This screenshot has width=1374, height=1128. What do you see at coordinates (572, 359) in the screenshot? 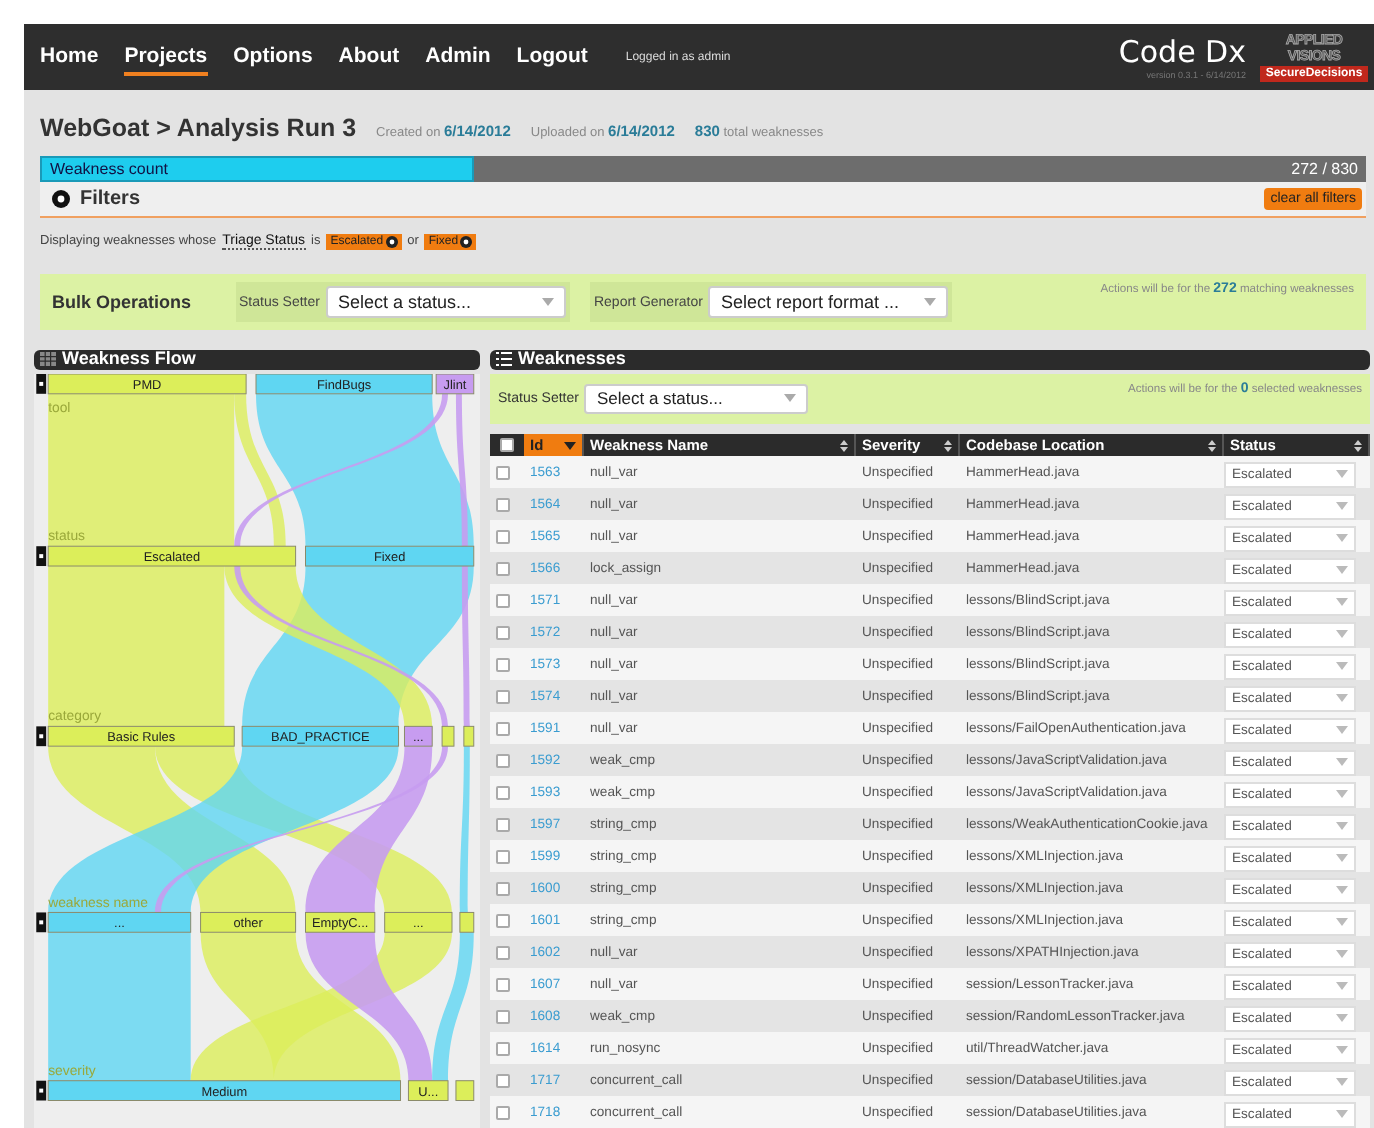
I see `panel-title: Weaknesses` at bounding box center [572, 359].